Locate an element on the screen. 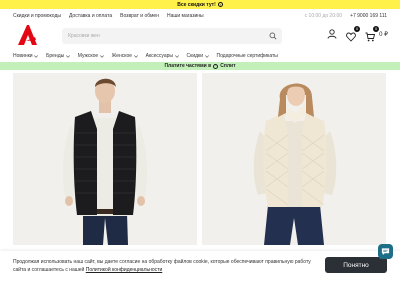 This screenshot has width=400, height=281. user-icon is located at coordinates (332, 34).